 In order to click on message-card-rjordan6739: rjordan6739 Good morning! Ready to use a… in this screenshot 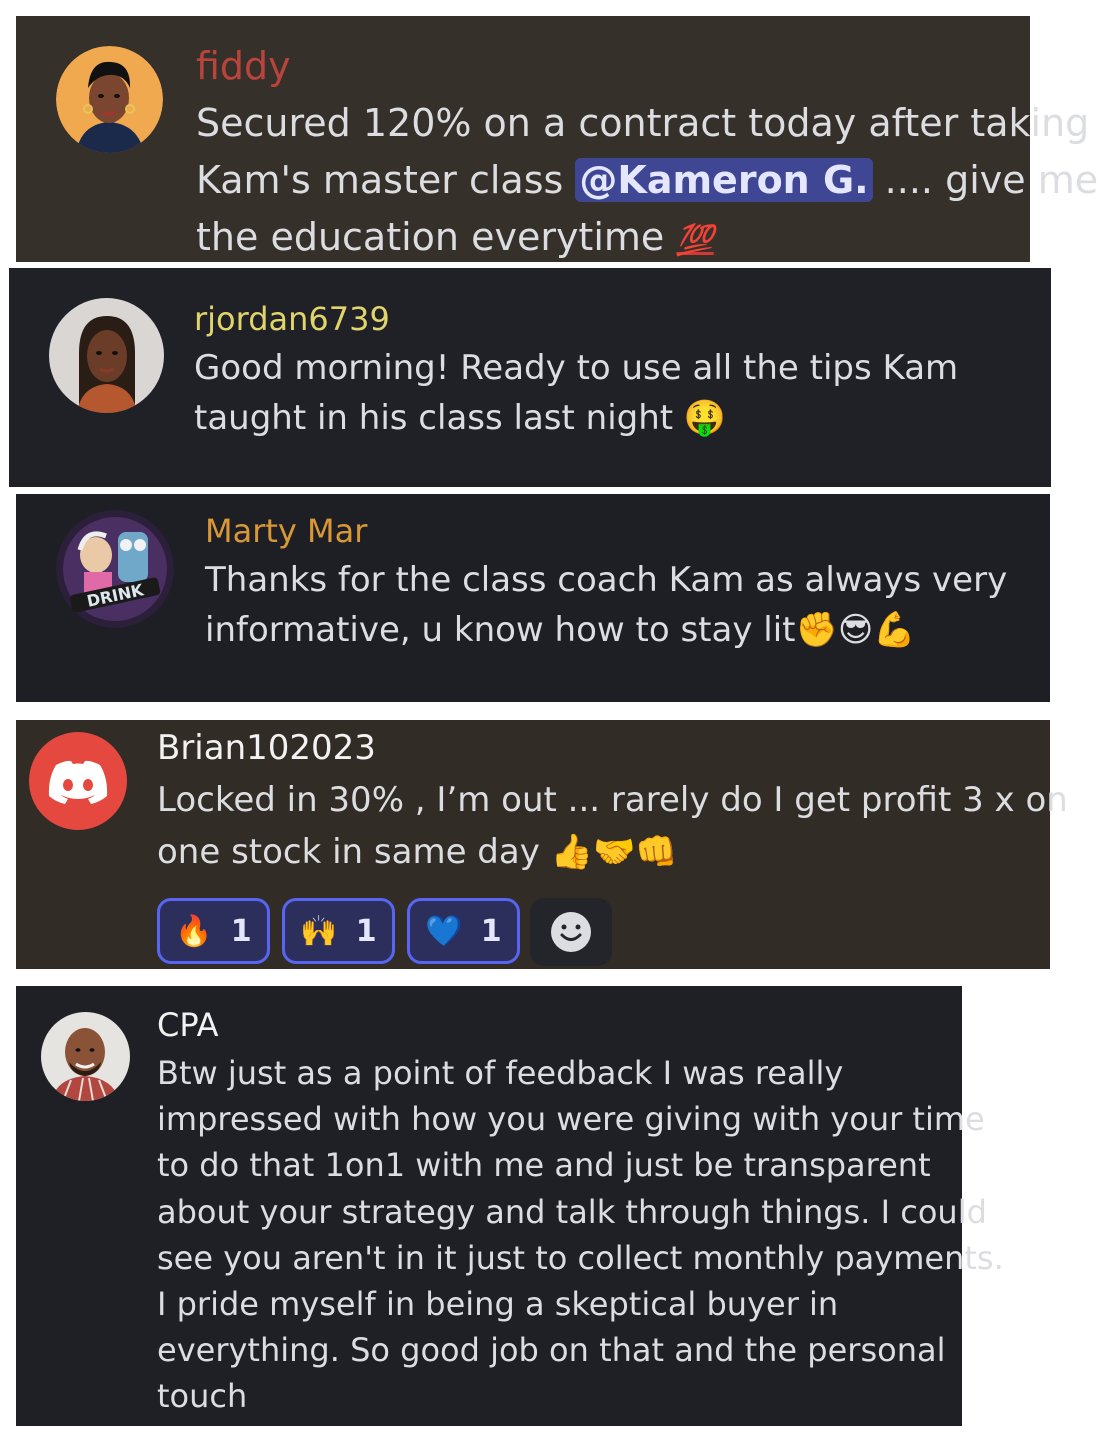, I will do `click(530, 377)`.